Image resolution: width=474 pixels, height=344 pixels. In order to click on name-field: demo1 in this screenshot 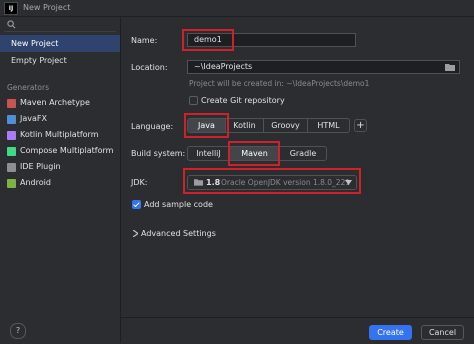, I will do `click(271, 40)`.